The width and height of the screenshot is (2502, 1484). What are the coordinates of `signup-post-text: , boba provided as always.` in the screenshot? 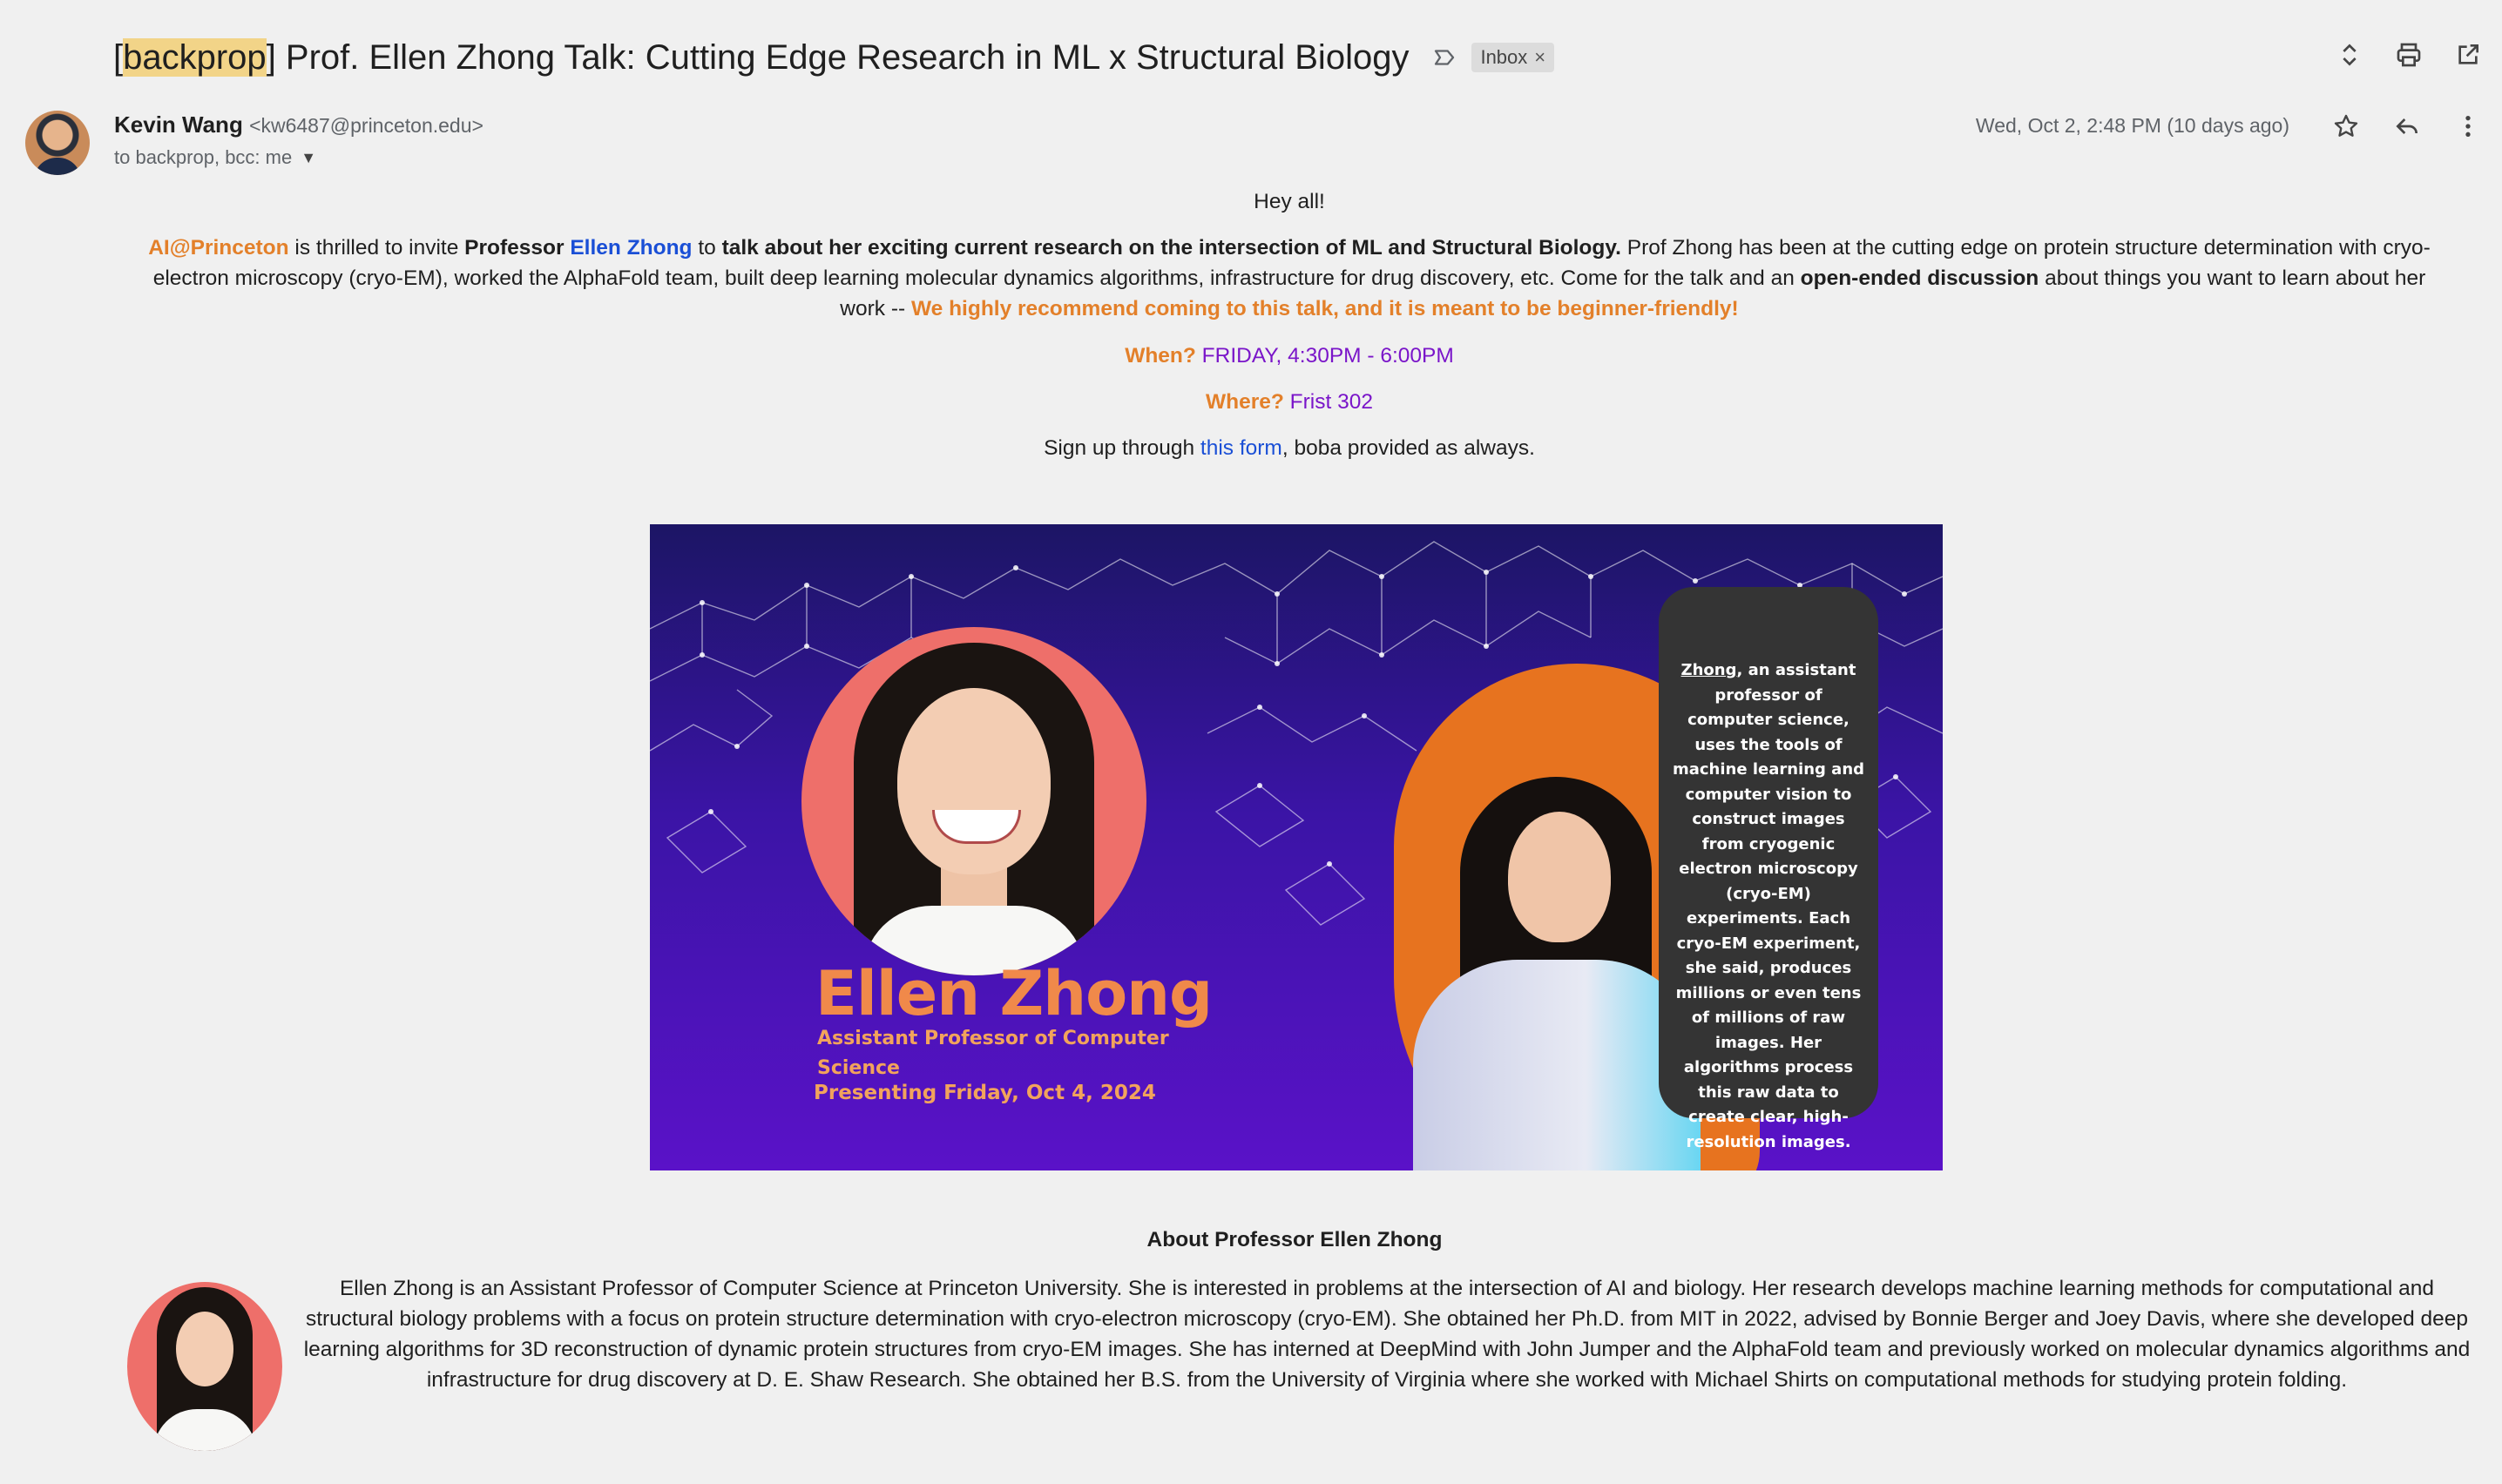 It's located at (1408, 448).